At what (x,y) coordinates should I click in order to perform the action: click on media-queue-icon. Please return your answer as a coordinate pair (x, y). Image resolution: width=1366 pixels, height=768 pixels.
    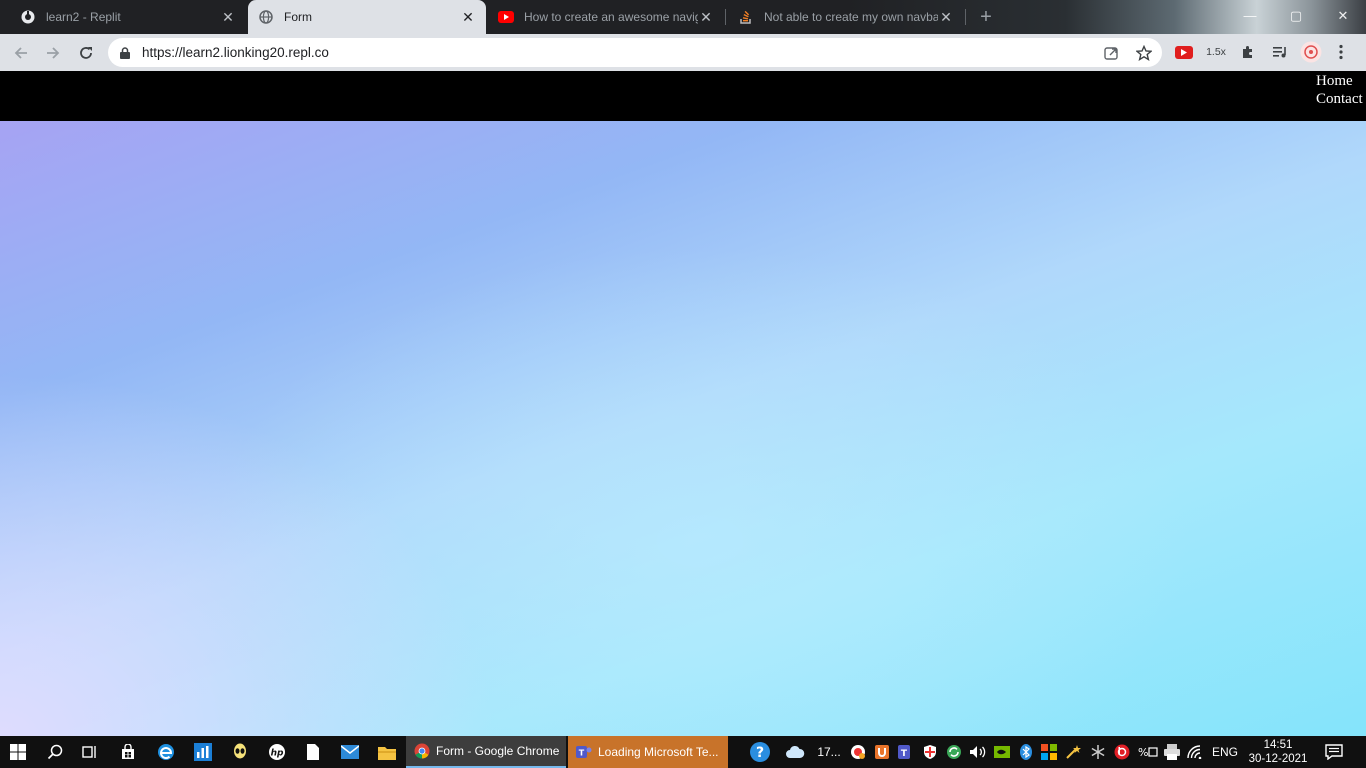
    Looking at the image, I should click on (1280, 52).